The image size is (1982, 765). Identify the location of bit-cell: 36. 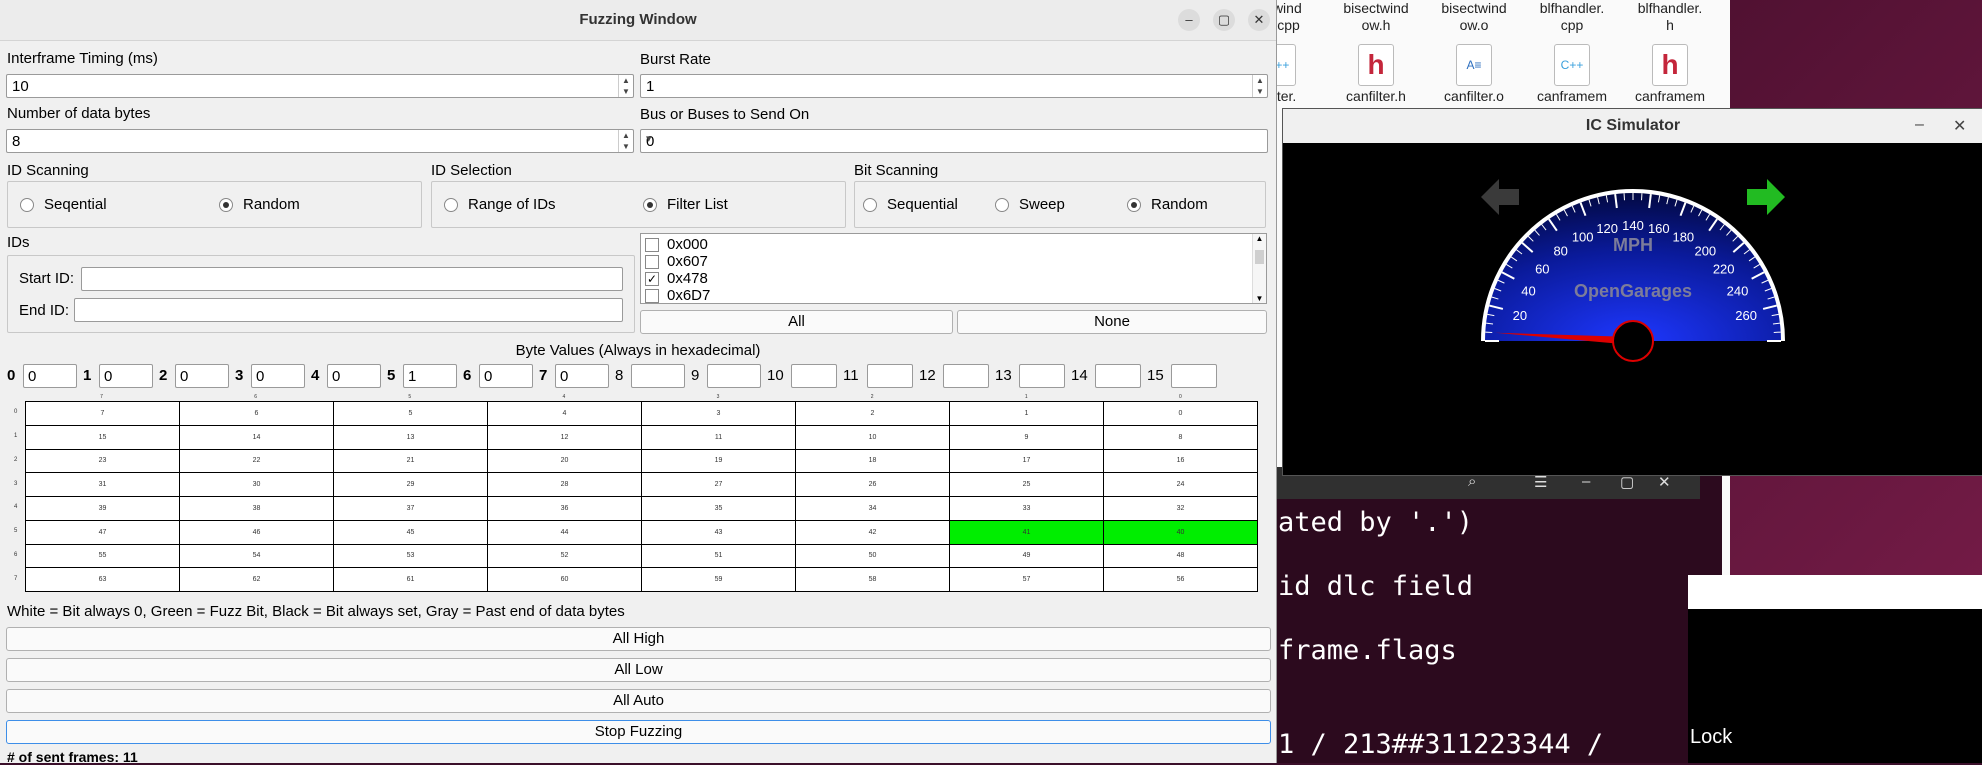
(565, 509).